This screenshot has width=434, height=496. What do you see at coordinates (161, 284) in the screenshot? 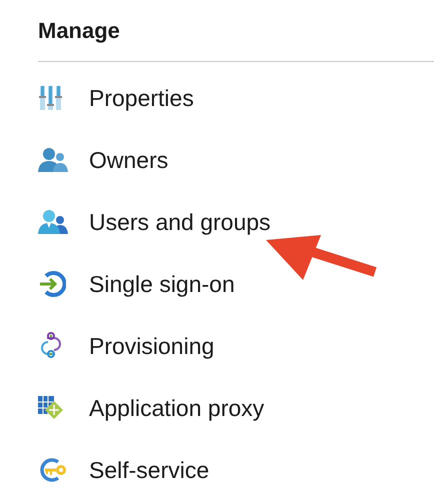
I see `menu-item: Single sign-on` at bounding box center [161, 284].